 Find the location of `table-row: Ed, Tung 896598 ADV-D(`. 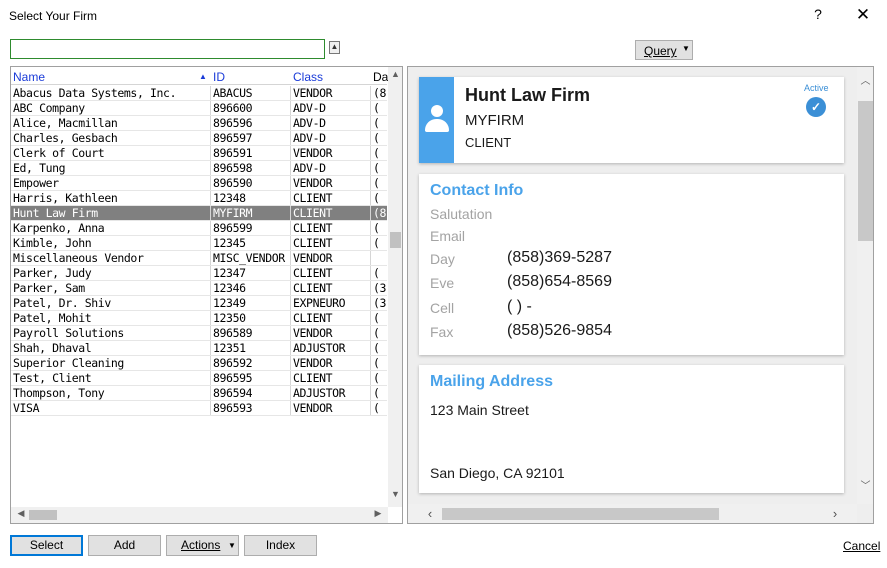

table-row: Ed, Tung 896598 ADV-D( is located at coordinates (199, 168).